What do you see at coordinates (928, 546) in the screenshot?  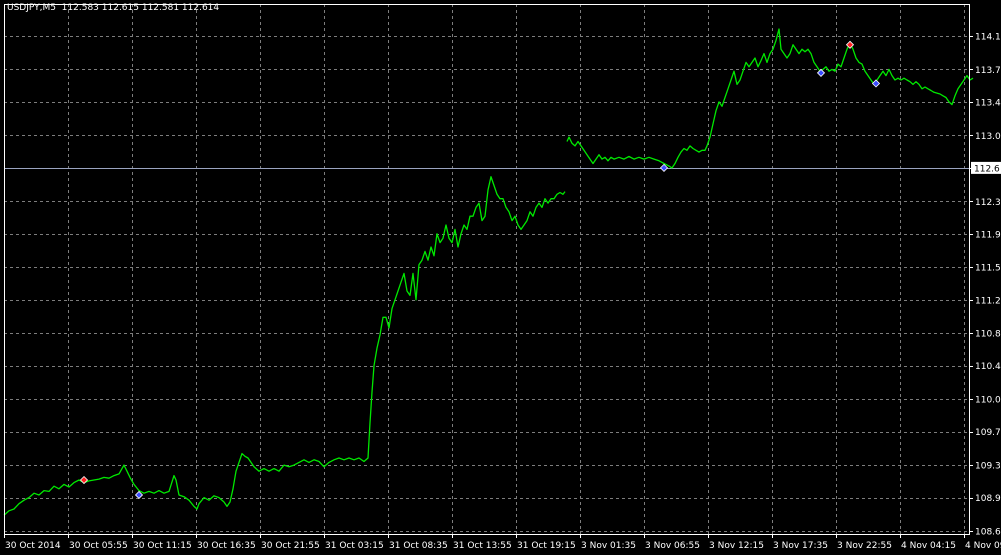 I see `x-tick-label: 4 Nov 04:15` at bounding box center [928, 546].